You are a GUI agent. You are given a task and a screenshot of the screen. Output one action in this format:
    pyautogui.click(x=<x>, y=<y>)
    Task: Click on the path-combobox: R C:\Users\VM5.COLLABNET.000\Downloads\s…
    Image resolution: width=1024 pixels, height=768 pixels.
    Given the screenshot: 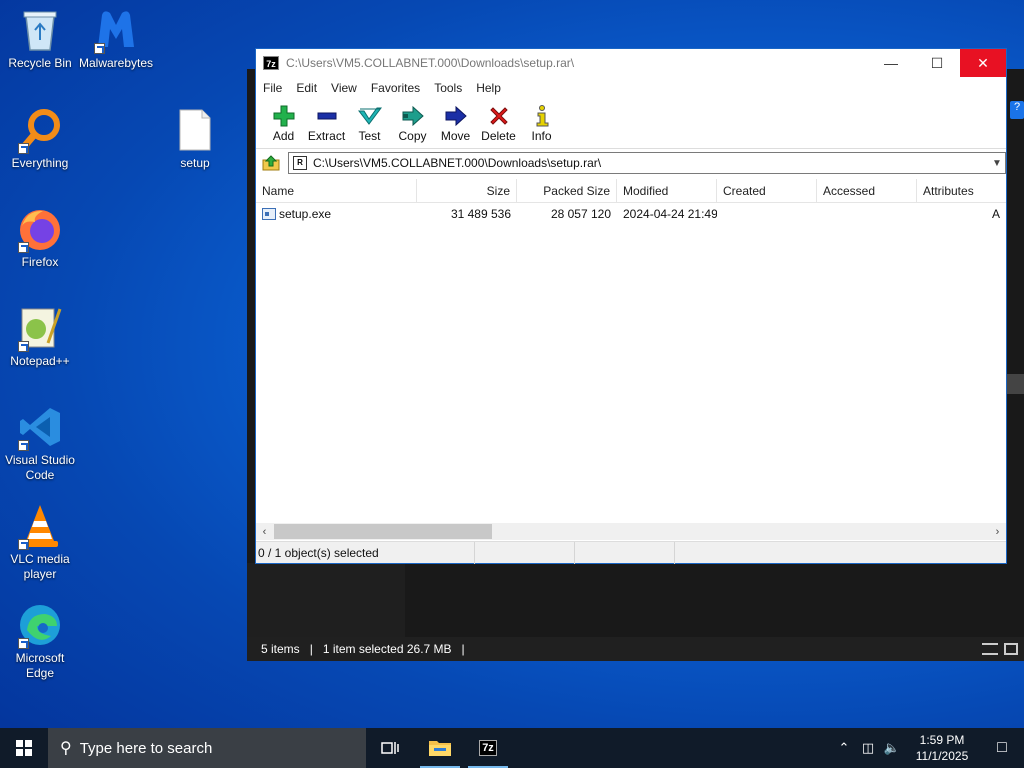 What is the action you would take?
    pyautogui.click(x=647, y=163)
    